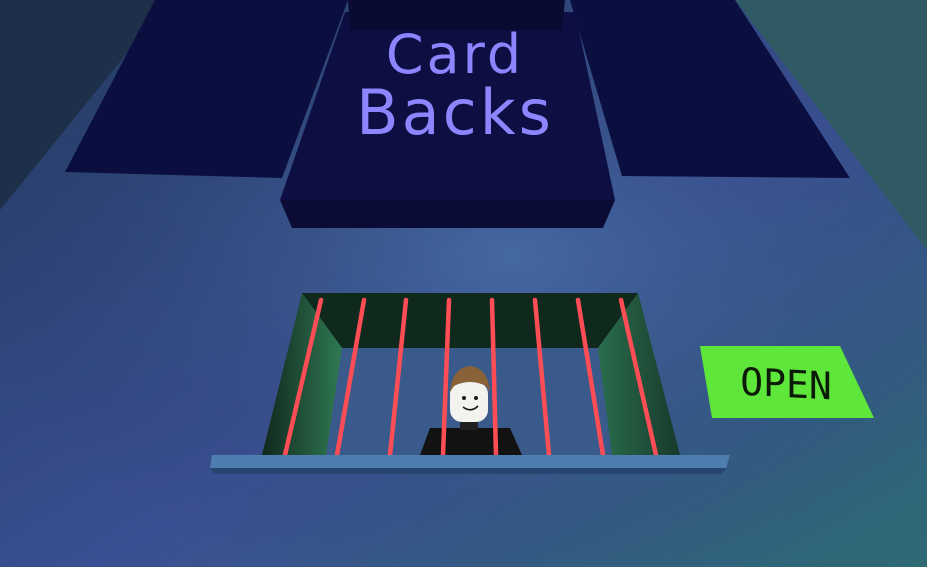  Describe the element at coordinates (471, 441) in the screenshot. I see `avatar-body` at that location.